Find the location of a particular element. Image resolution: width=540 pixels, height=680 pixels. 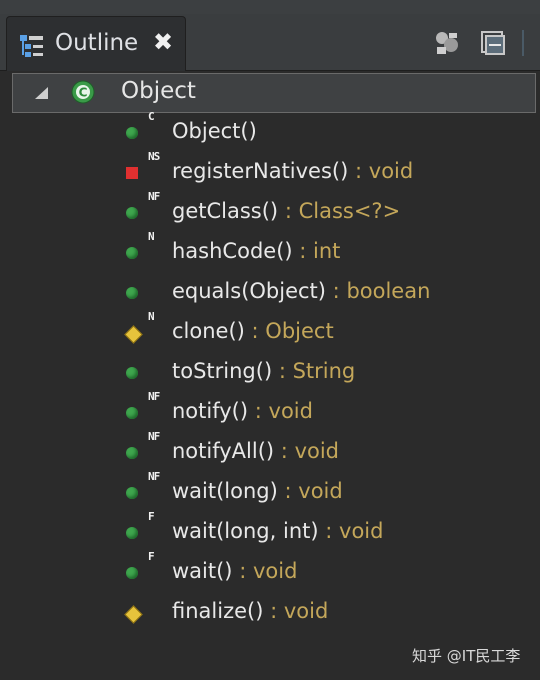

view-menu-icon is located at coordinates (523, 43).